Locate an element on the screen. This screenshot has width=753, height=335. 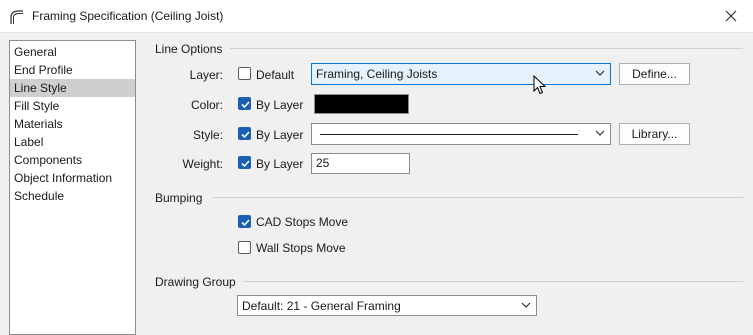
nav-item-fill-style: Fill Style is located at coordinates (72, 106).